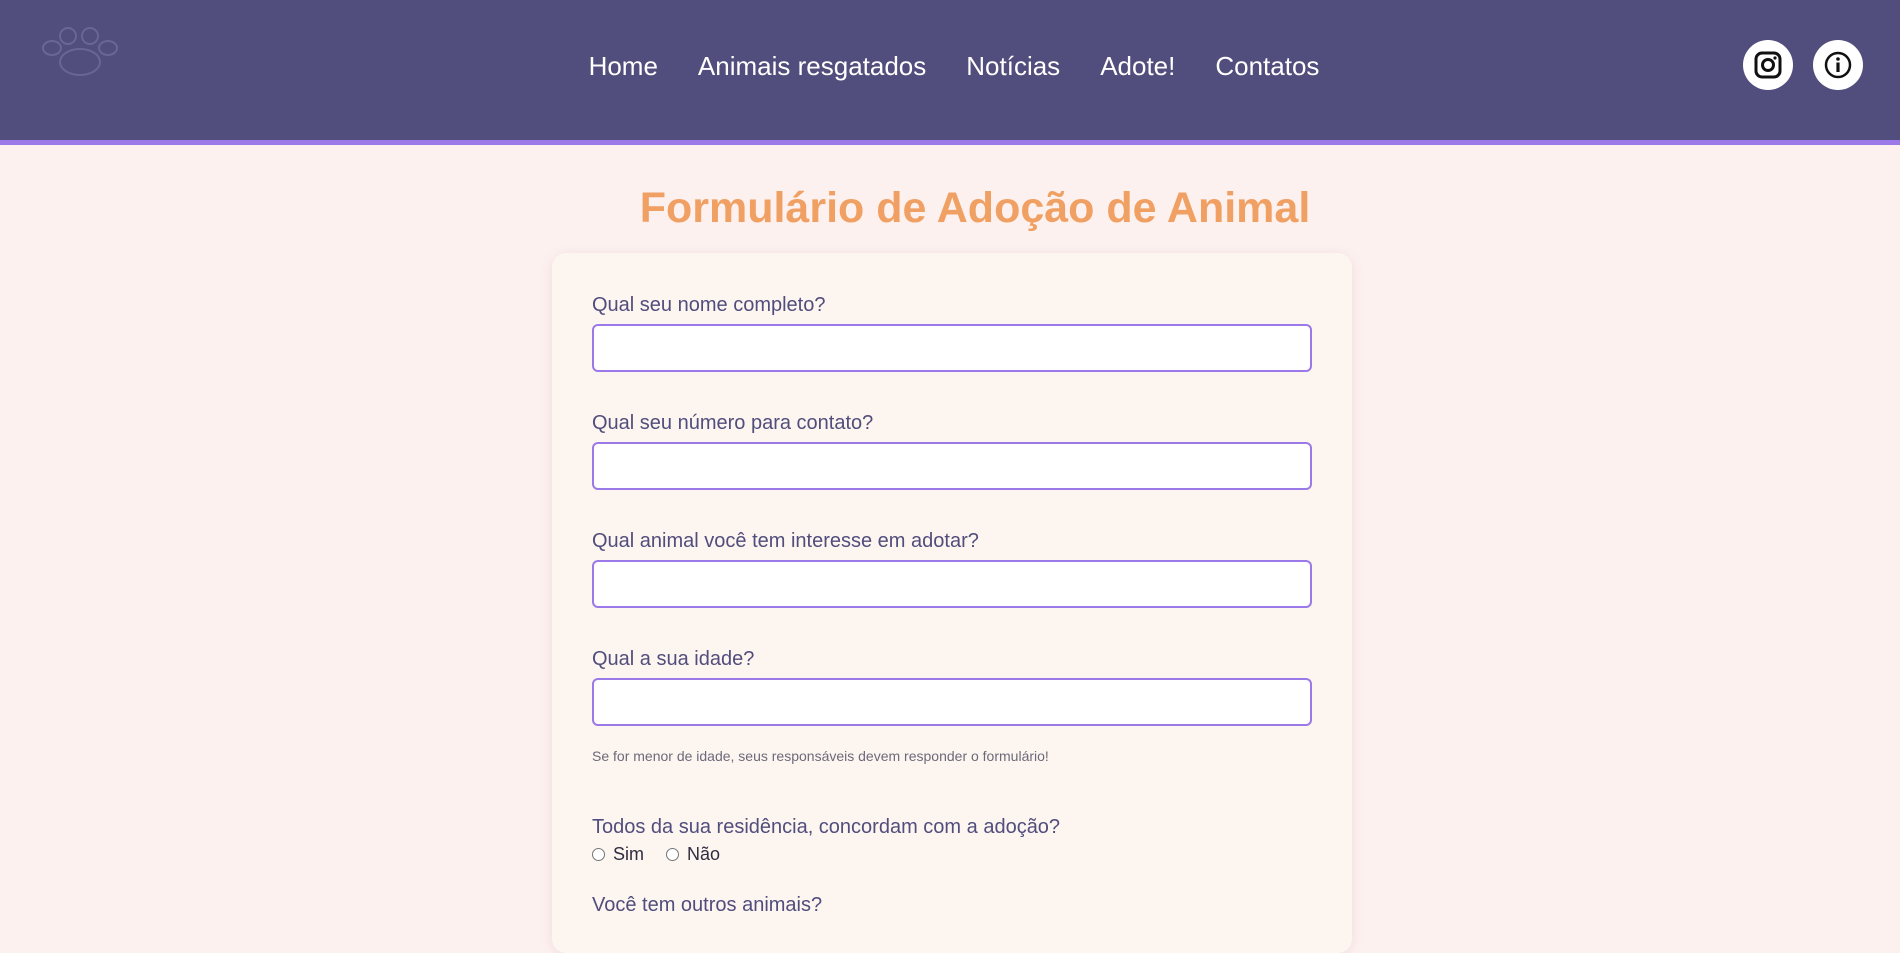 This screenshot has height=953, width=1900. I want to click on radio-sim, so click(598, 854).